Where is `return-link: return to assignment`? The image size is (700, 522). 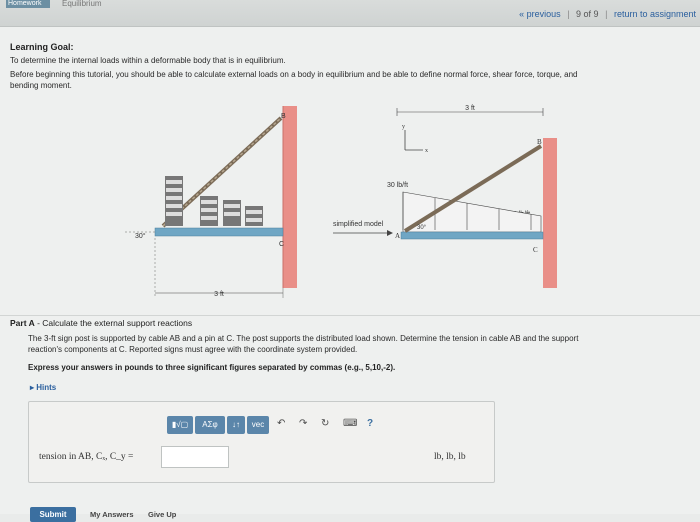 return-link: return to assignment is located at coordinates (655, 14).